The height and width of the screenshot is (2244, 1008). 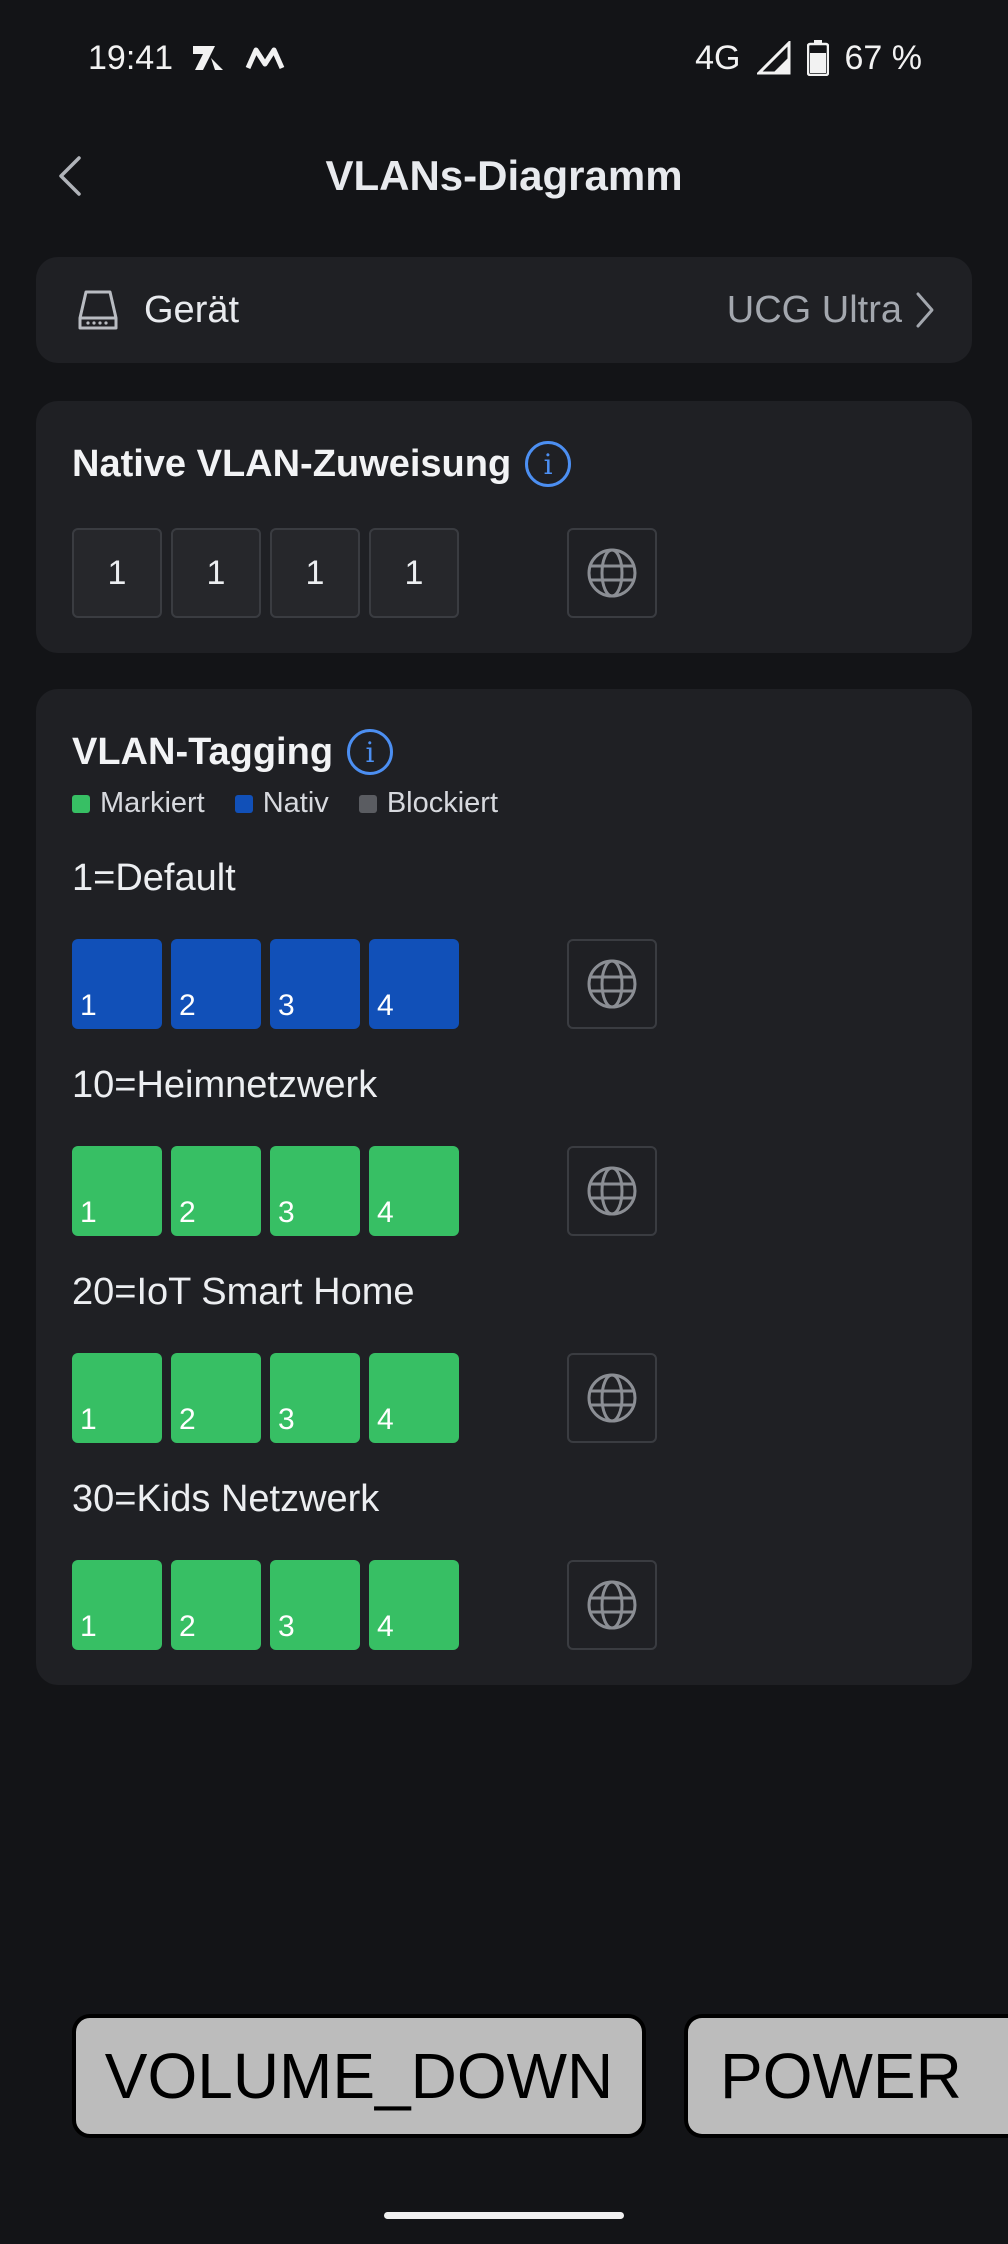 What do you see at coordinates (925, 310) in the screenshot?
I see `chevron-right-icon` at bounding box center [925, 310].